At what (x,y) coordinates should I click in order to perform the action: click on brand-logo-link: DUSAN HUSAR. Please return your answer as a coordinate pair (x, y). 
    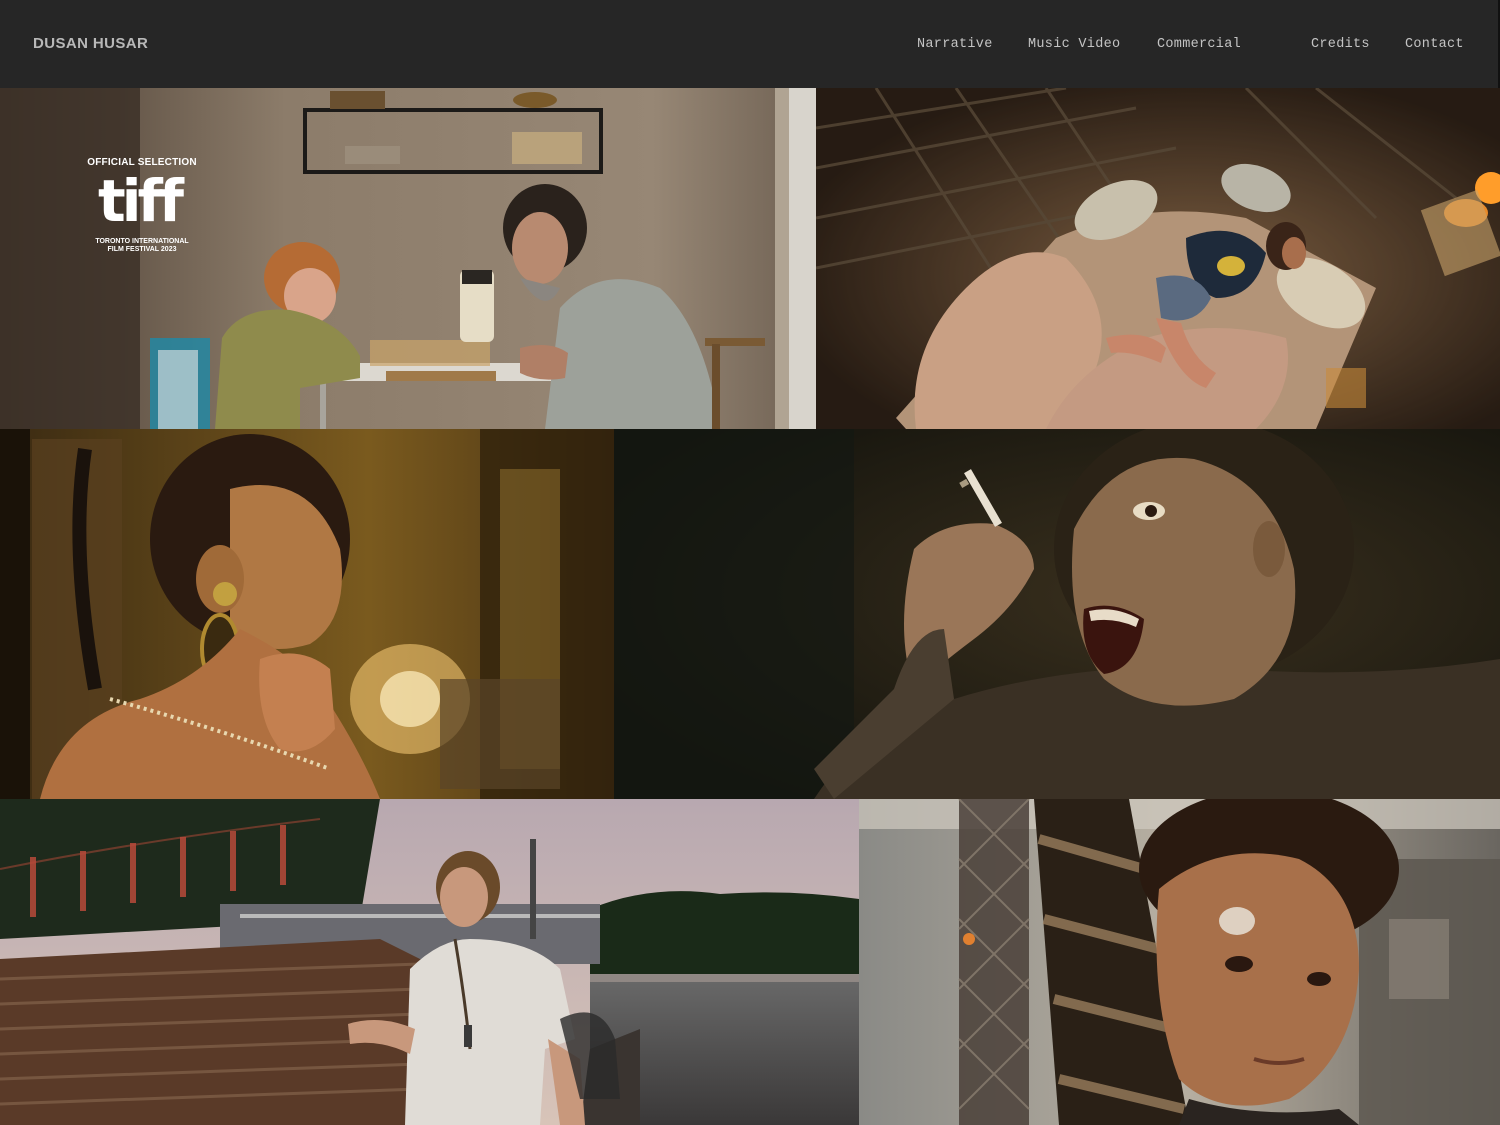
    Looking at the image, I should click on (90, 43).